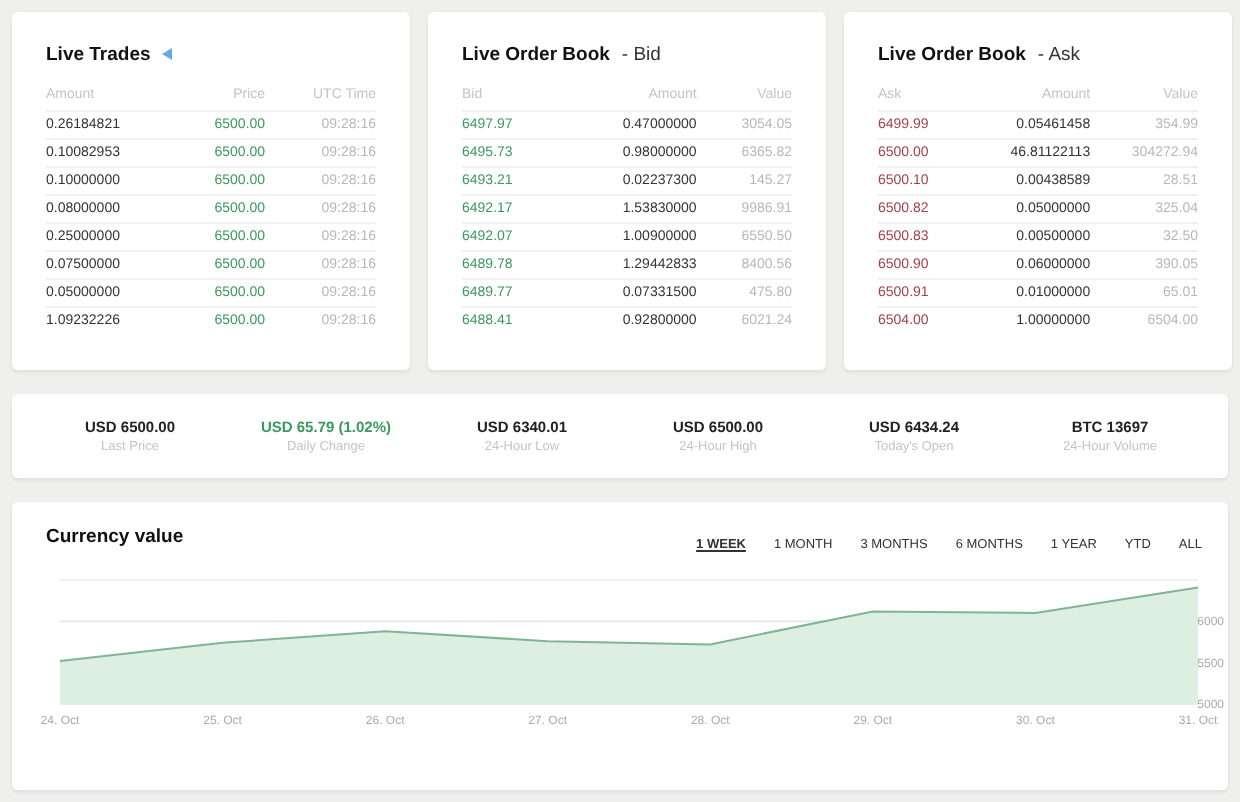 The height and width of the screenshot is (802, 1240). What do you see at coordinates (98, 54) in the screenshot?
I see `panel-title: Live Trades` at bounding box center [98, 54].